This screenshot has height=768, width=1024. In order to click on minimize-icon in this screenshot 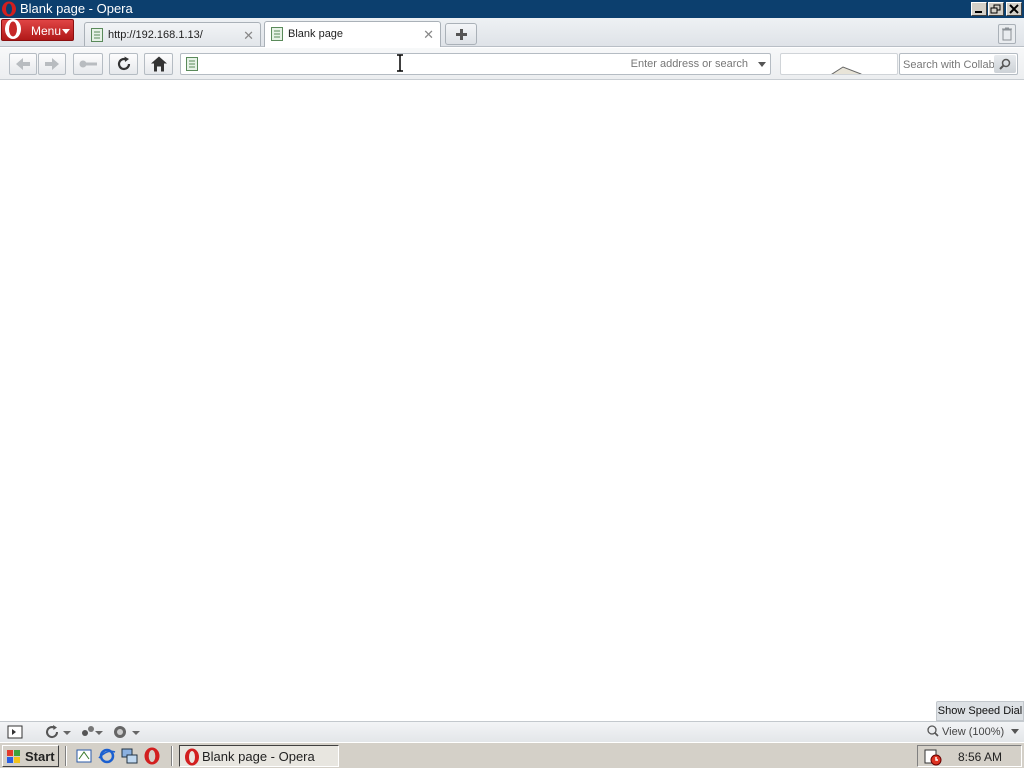, I will do `click(978, 12)`.